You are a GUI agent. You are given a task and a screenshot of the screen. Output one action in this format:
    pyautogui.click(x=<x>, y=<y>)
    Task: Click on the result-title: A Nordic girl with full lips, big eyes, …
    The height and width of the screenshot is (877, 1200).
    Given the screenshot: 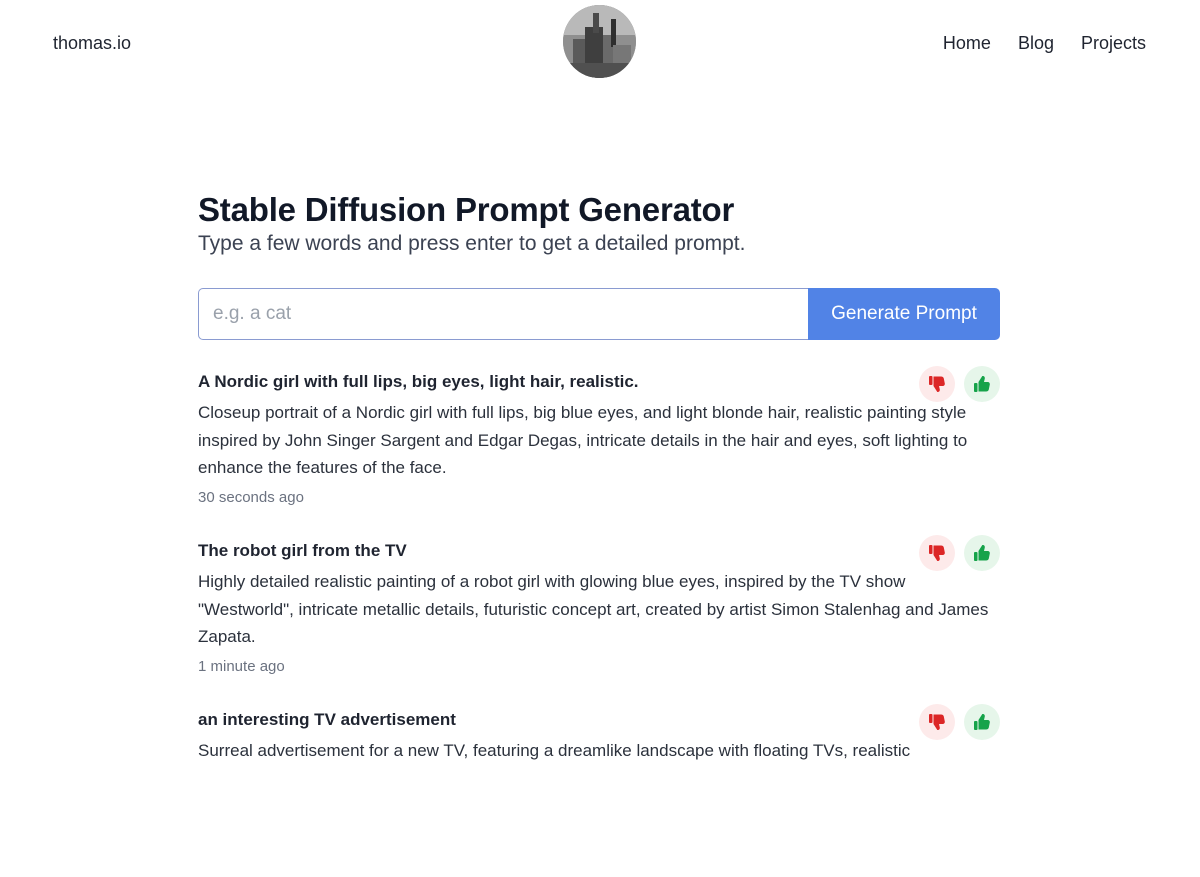 What is the action you would take?
    pyautogui.click(x=418, y=381)
    